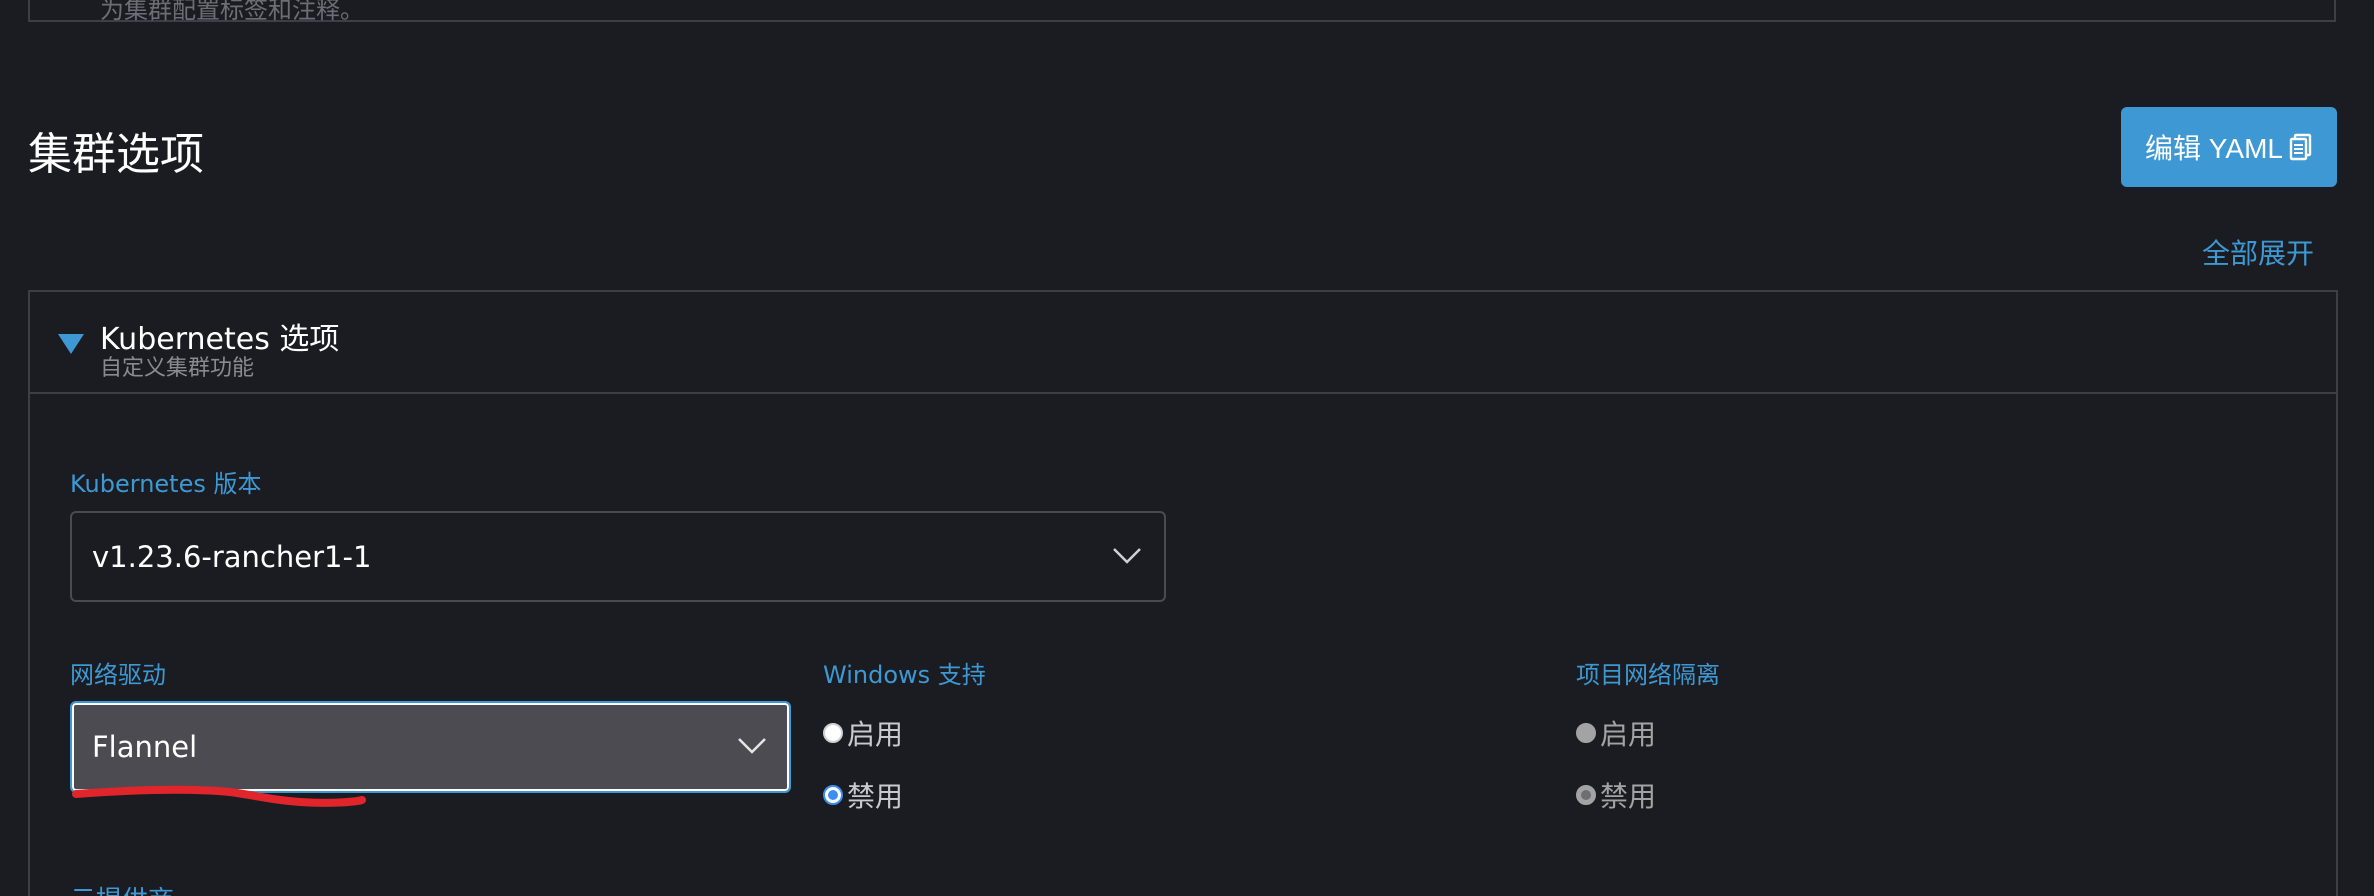  Describe the element at coordinates (2214, 148) in the screenshot. I see `edit-yaml-label: 编辑 YAML` at that location.